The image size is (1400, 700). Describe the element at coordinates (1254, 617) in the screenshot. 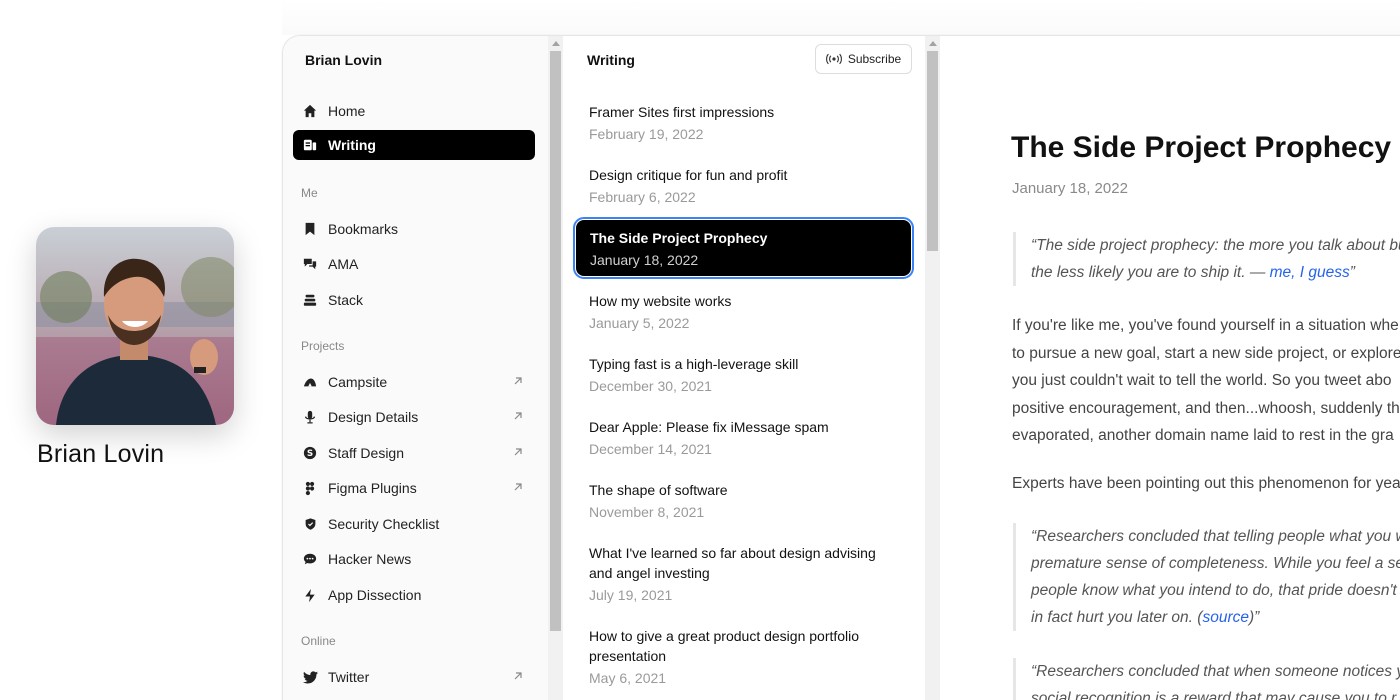

I see `quote-text: )”` at that location.